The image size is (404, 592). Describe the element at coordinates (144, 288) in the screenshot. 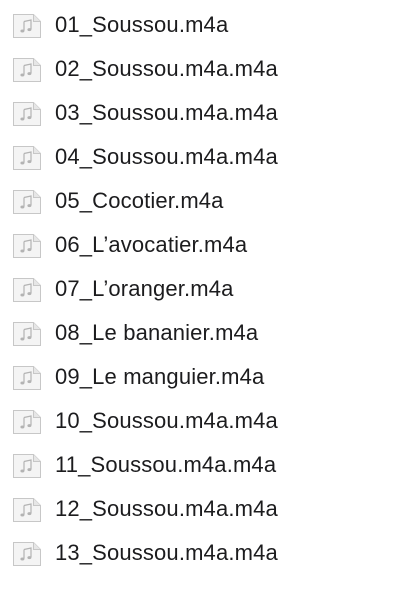

I see `file-name: 07_L’oranger.m4a` at that location.